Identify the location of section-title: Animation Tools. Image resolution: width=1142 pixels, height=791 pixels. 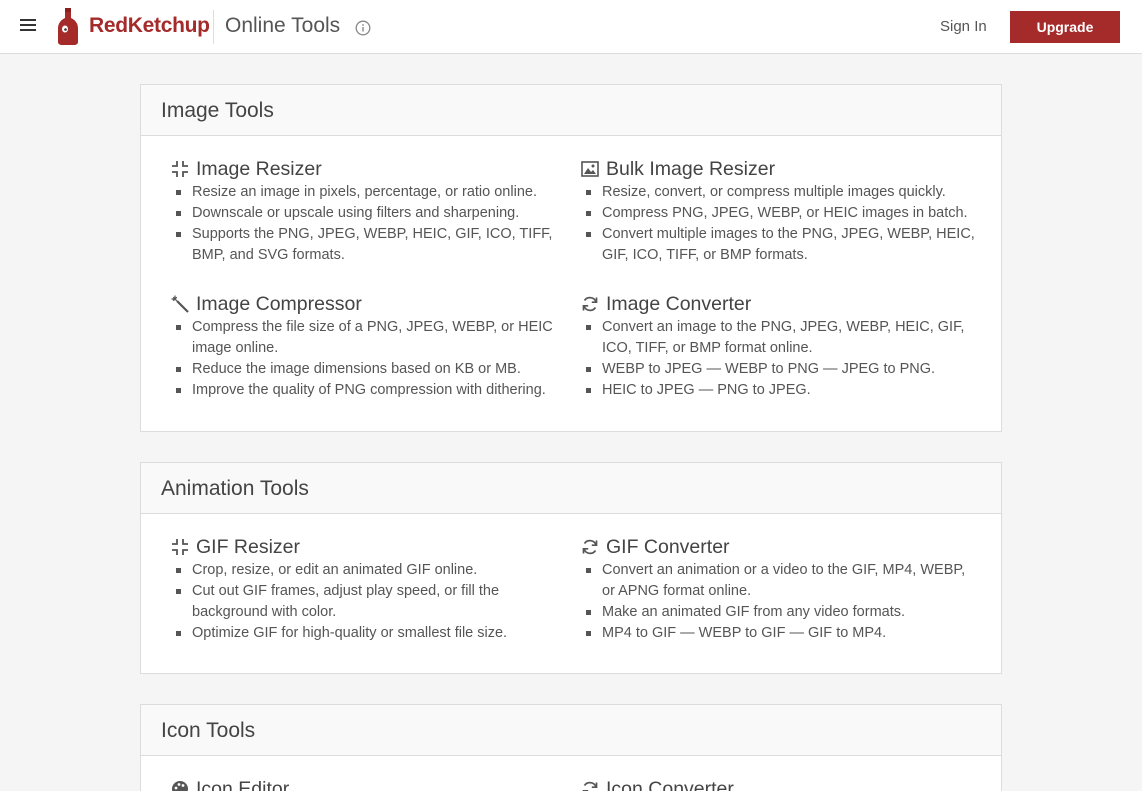
(571, 488).